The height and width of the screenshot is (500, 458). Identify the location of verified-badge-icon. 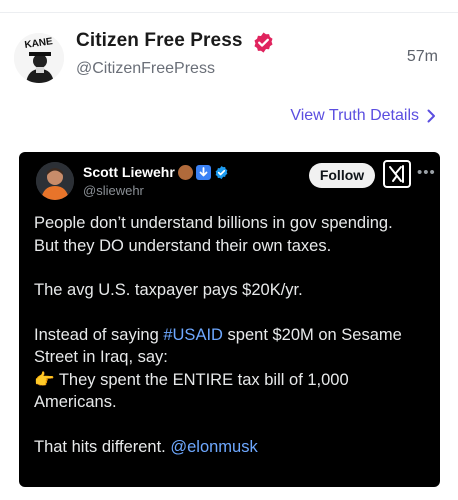
(263, 42).